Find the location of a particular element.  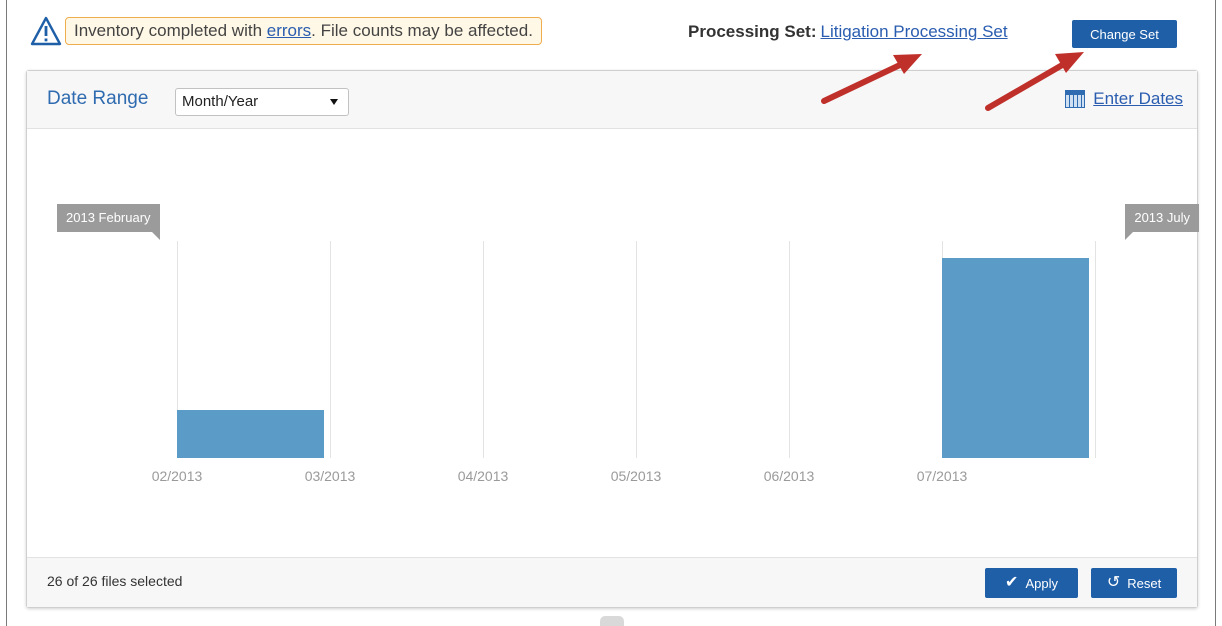

processing-set-link: Litigation Processing Set is located at coordinates (914, 31).